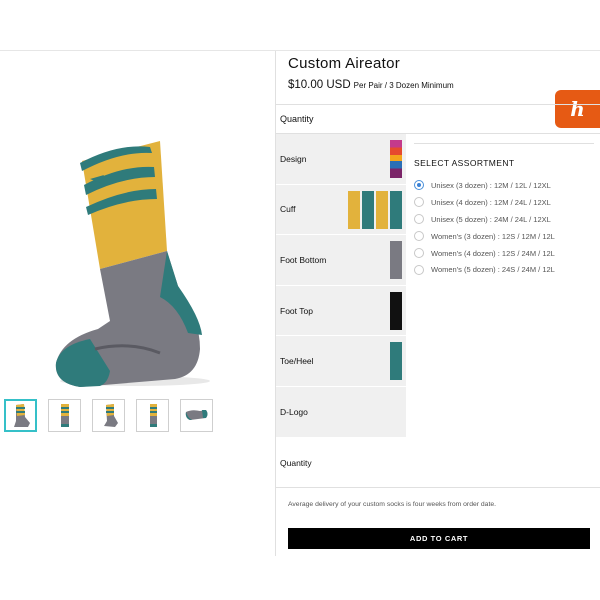 Image resolution: width=600 pixels, height=600 pixels. I want to click on part-label: Foot Top, so click(296, 310).